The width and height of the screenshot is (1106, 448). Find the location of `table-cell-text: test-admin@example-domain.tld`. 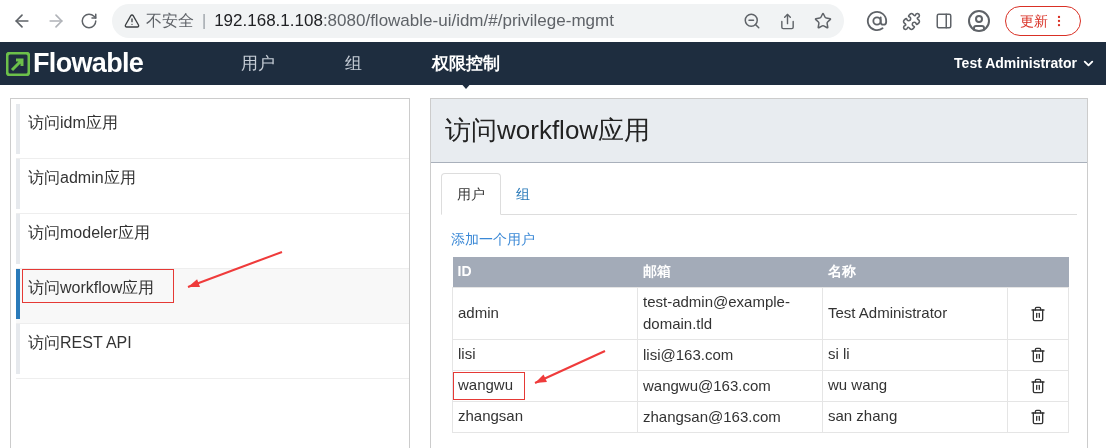

table-cell-text: test-admin@example-domain.tld is located at coordinates (717, 313).